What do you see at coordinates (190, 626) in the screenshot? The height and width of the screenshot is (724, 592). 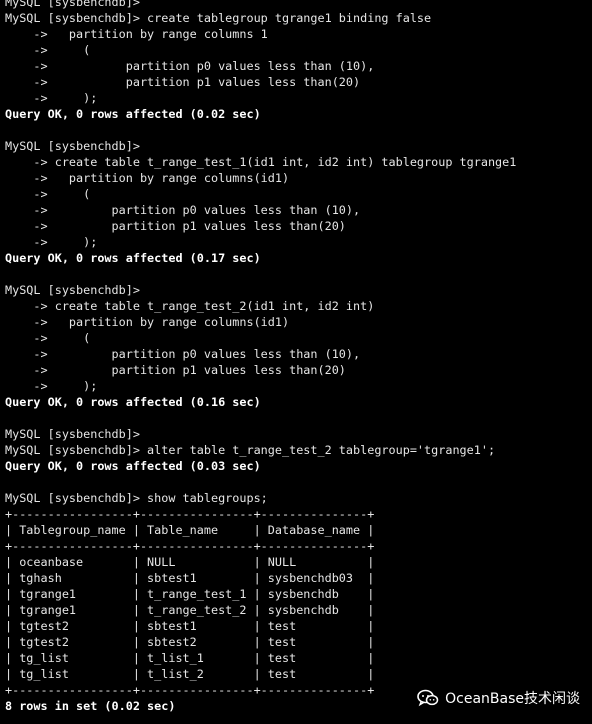 I see `terminal-line: | tgtest2 | sbtest1 | test |` at bounding box center [190, 626].